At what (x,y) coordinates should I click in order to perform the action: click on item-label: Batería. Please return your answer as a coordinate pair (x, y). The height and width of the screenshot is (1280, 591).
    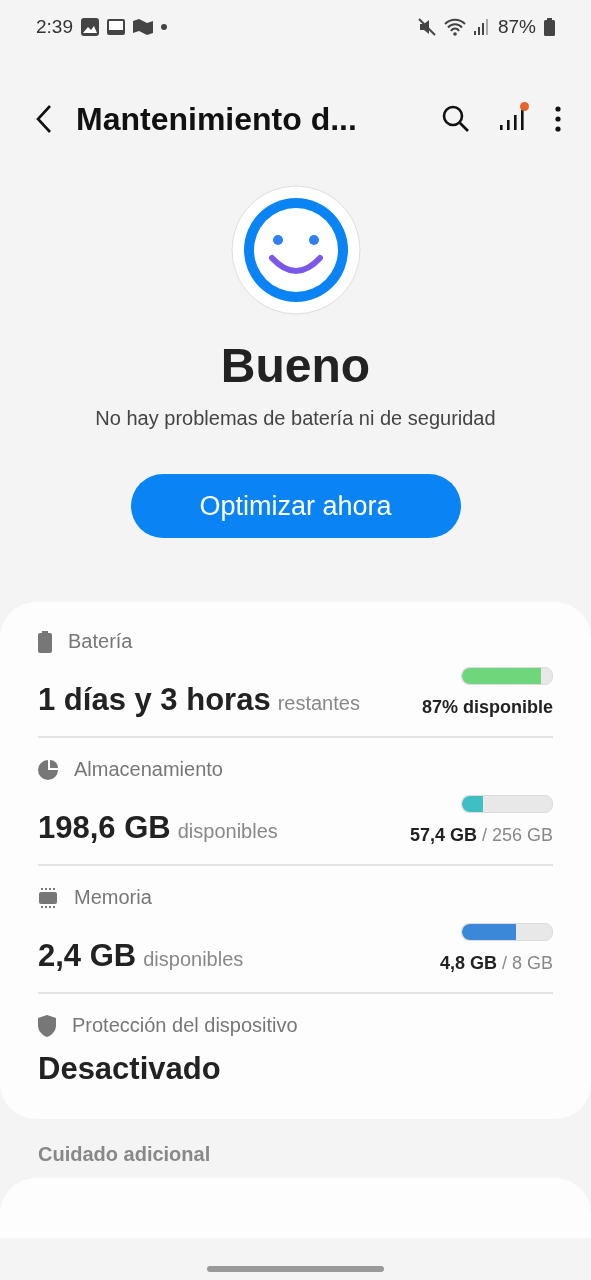
    Looking at the image, I should click on (100, 641).